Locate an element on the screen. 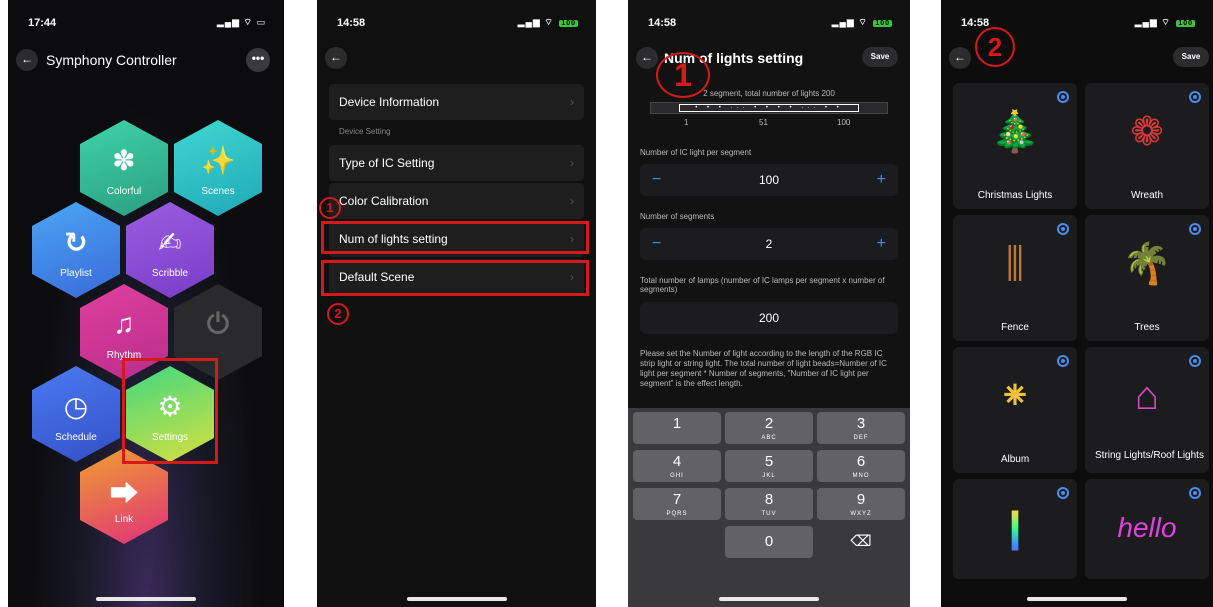  photo-string-icon: ⁕ is located at coordinates (1015, 396).